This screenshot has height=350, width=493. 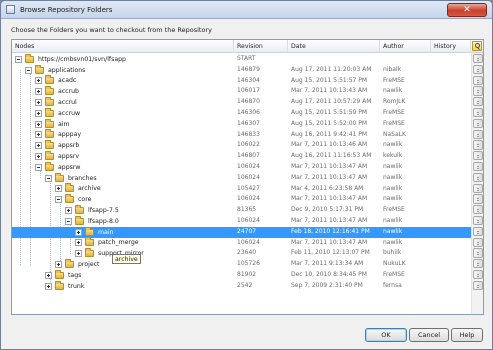 What do you see at coordinates (394, 134) in the screenshot?
I see `author-cell: NaSaLK` at bounding box center [394, 134].